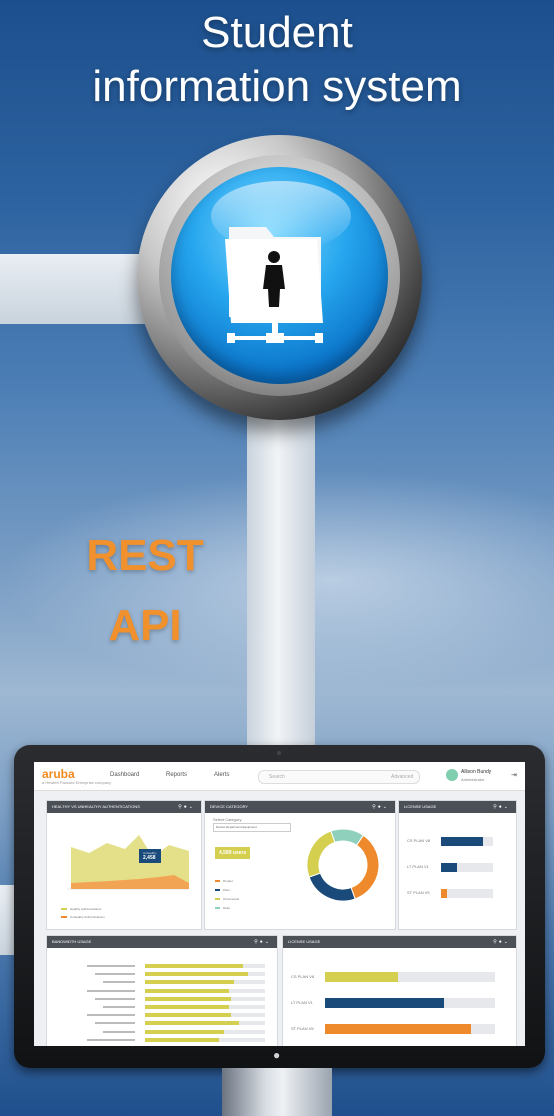 Image resolution: width=554 pixels, height=1116 pixels. What do you see at coordinates (514, 775) in the screenshot?
I see `logout-icon: ⇥` at bounding box center [514, 775].